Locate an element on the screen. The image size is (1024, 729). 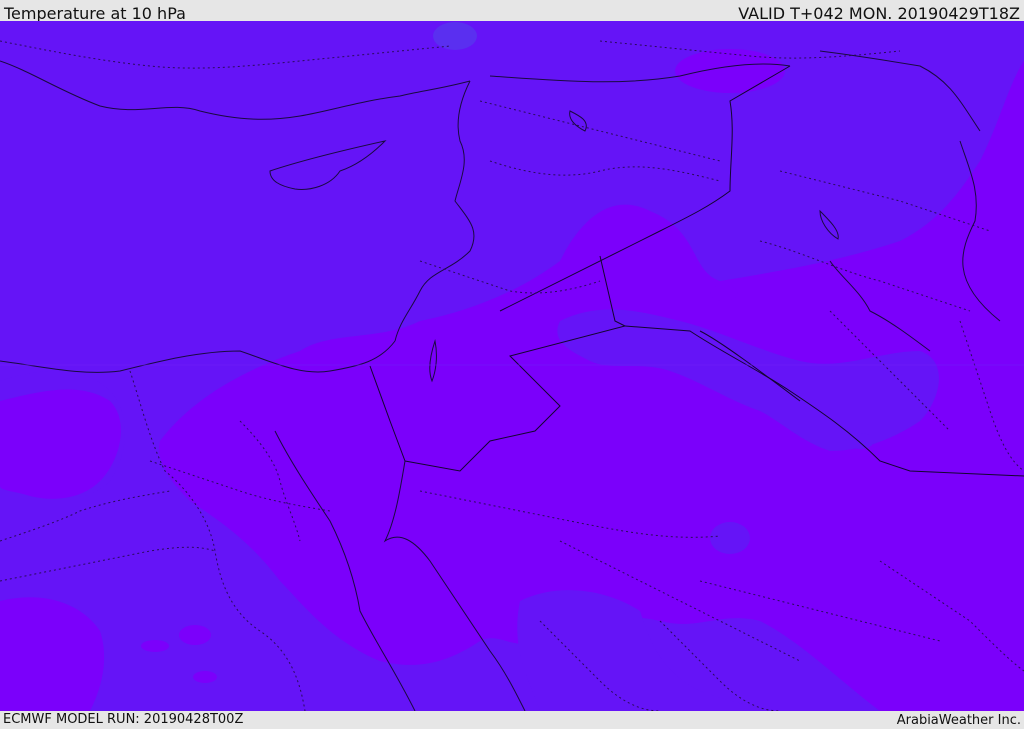
model-run-label: ECMWF MODEL RUN: 20190428T00Z is located at coordinates (123, 719).